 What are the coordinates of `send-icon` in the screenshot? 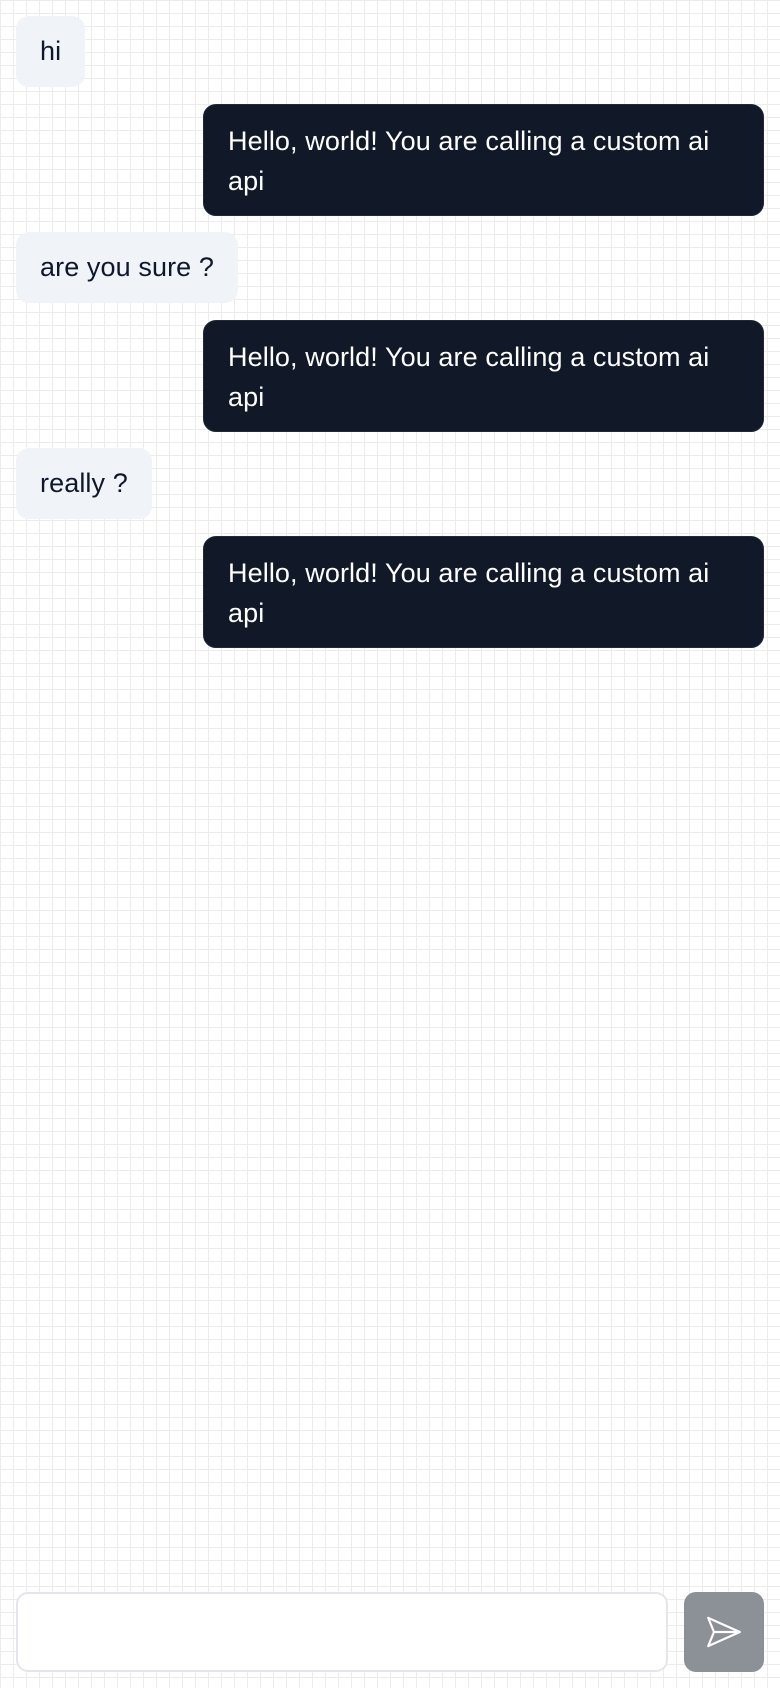 It's located at (724, 1632).